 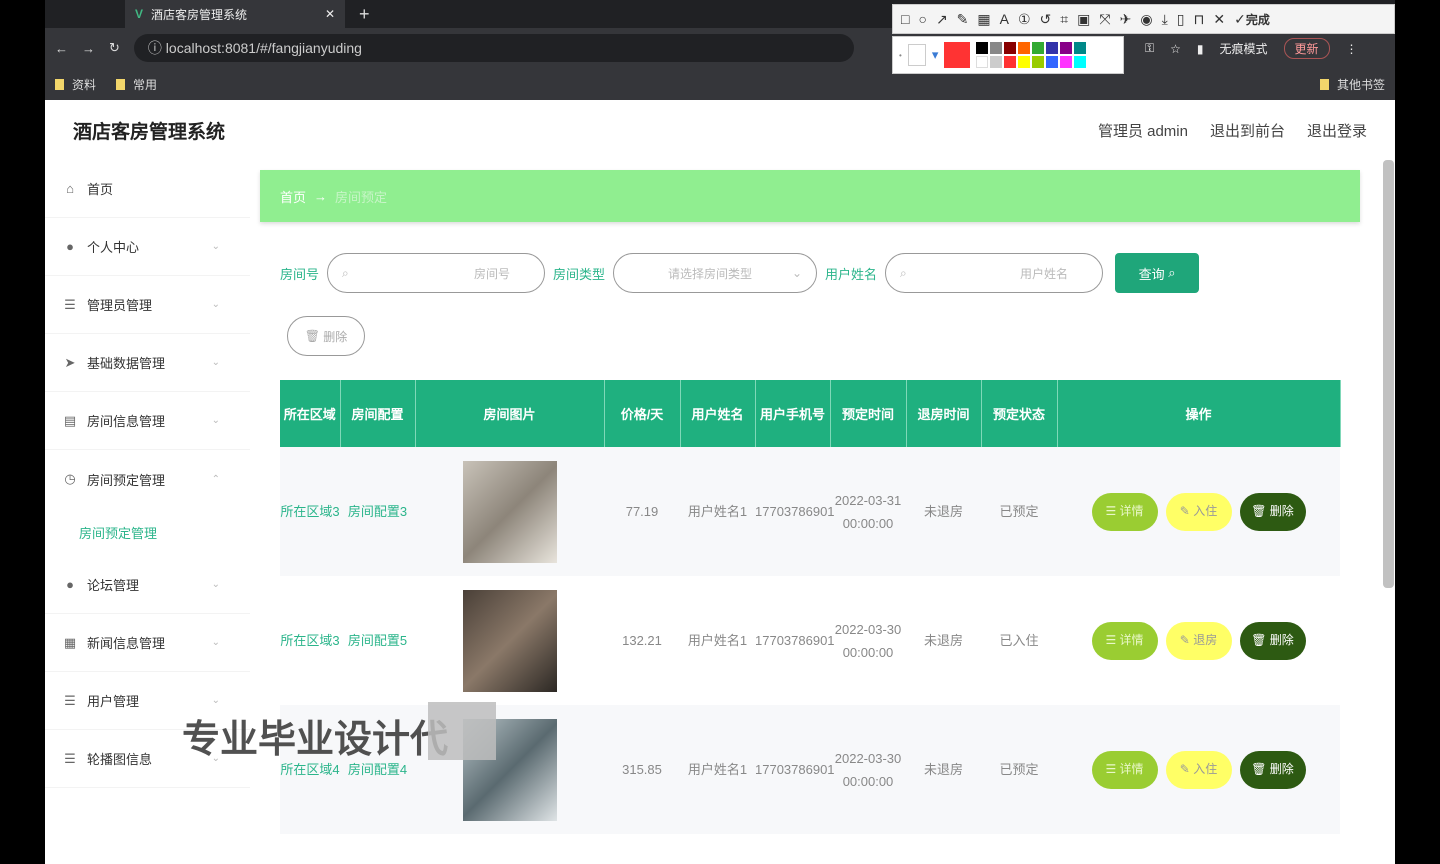 What do you see at coordinates (1064, 19) in the screenshot?
I see `crop-icon: ⌗` at bounding box center [1064, 19].